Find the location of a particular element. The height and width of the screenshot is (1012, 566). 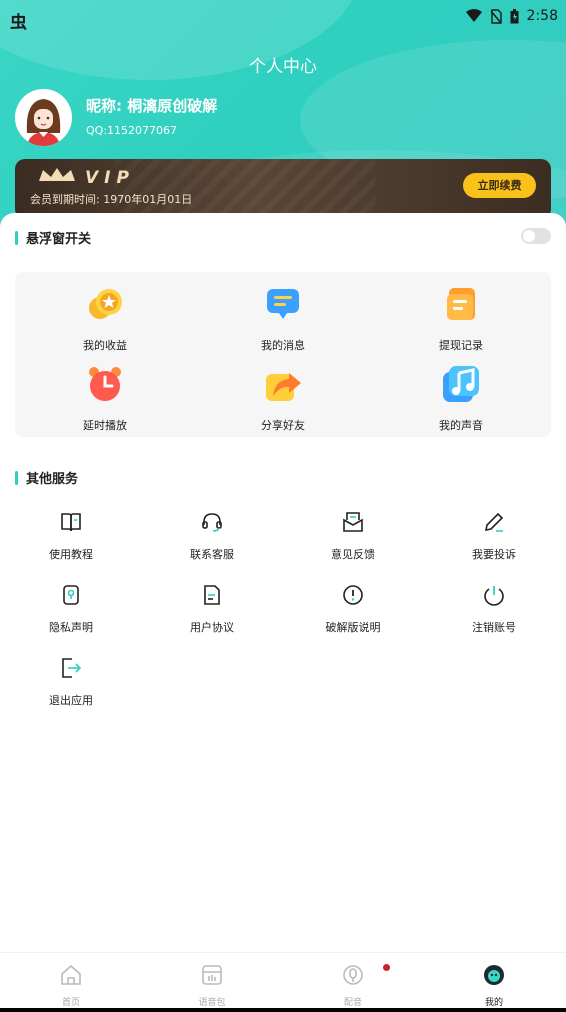

service-label: 使用教程 is located at coordinates (71, 554).